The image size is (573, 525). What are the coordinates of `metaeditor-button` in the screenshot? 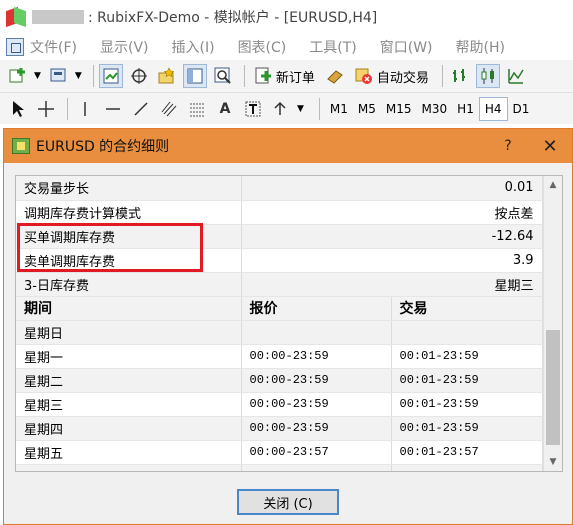 It's located at (335, 76).